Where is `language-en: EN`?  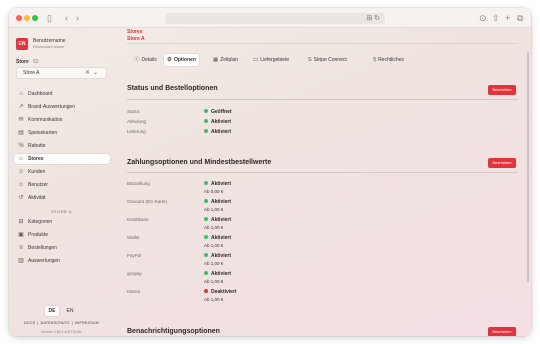
language-en: EN is located at coordinates (70, 311).